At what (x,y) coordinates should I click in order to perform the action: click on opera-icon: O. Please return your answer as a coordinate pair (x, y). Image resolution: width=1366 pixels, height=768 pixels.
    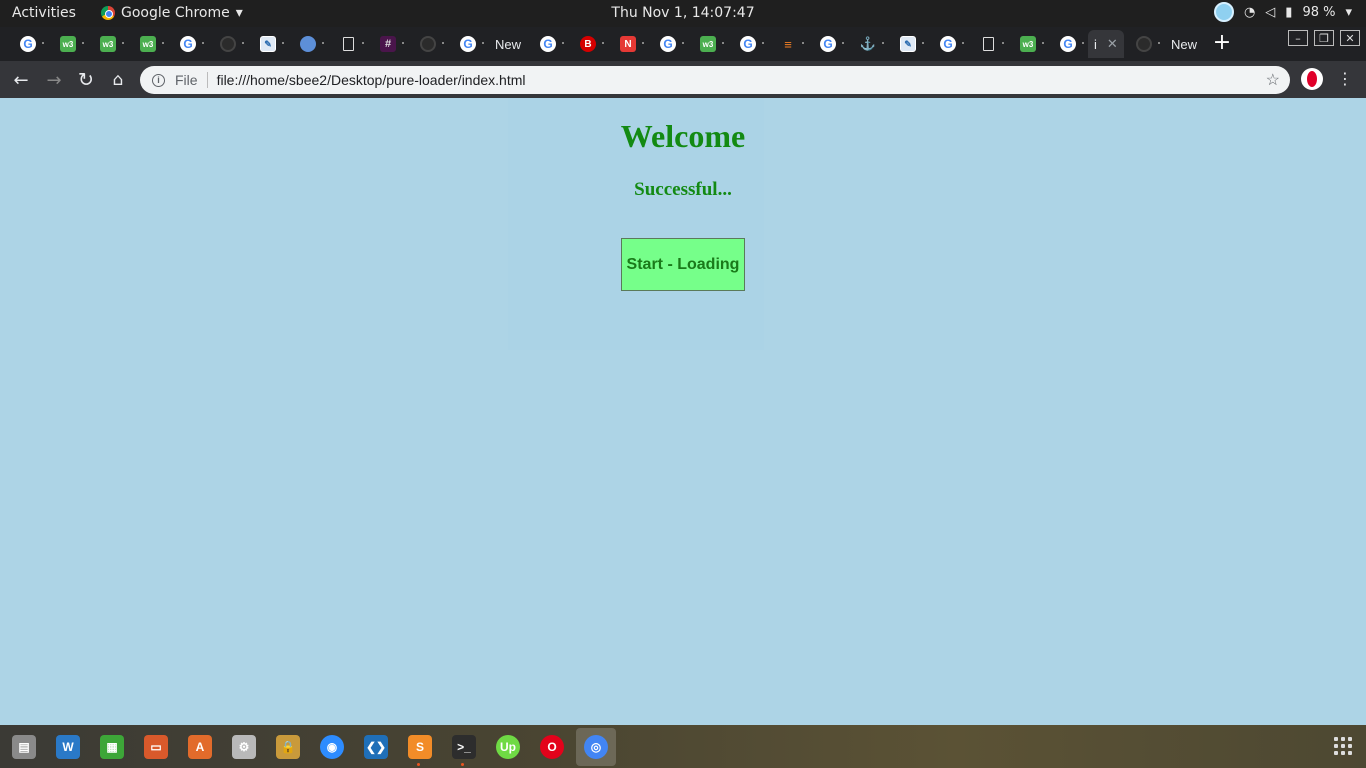
    Looking at the image, I should click on (552, 747).